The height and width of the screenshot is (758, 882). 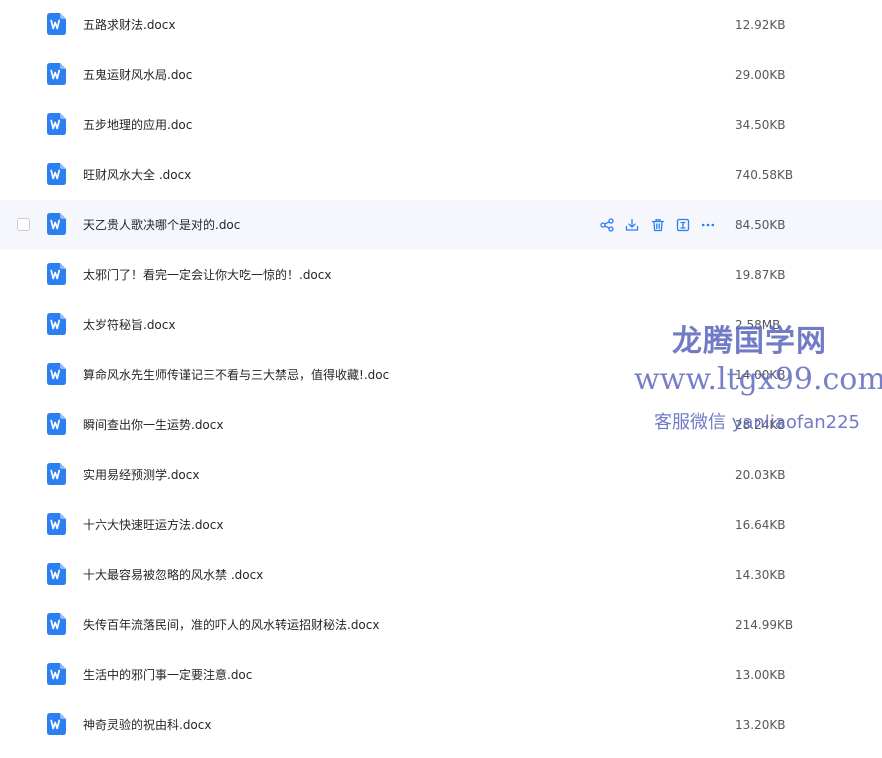 What do you see at coordinates (441, 675) in the screenshot?
I see `file-row: 生活中的邪门事一定要注意.doc 13.00KB` at bounding box center [441, 675].